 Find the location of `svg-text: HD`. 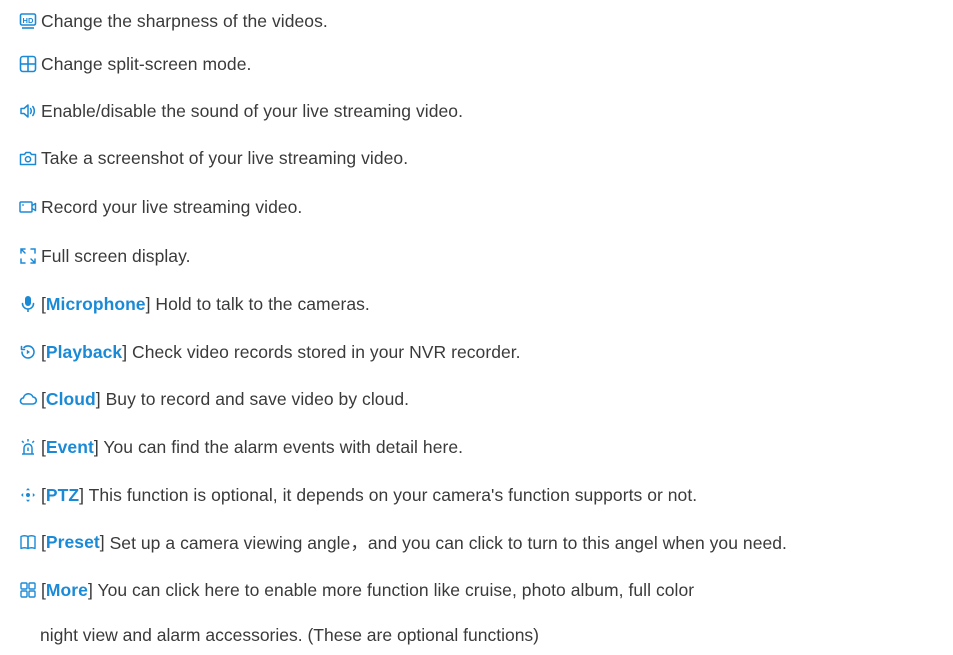

svg-text: HD is located at coordinates (28, 20).